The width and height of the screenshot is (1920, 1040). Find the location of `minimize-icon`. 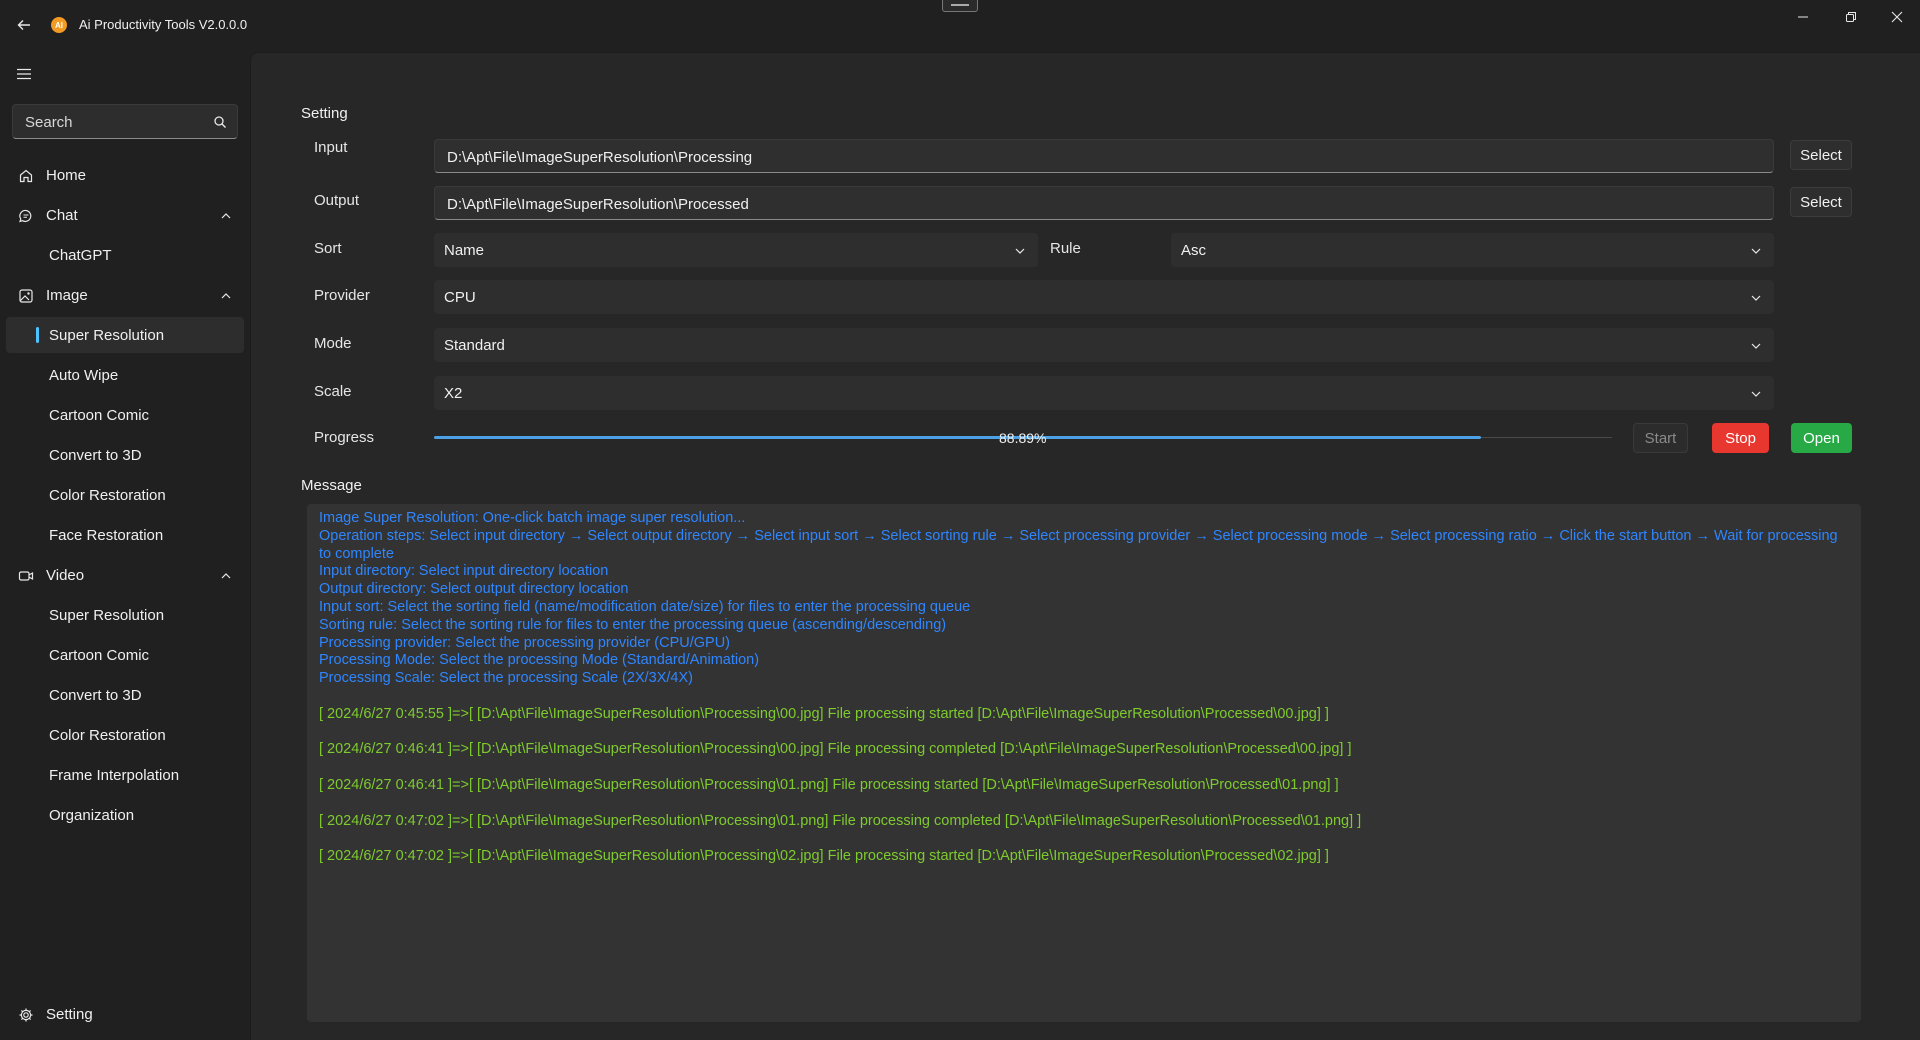

minimize-icon is located at coordinates (1803, 17).